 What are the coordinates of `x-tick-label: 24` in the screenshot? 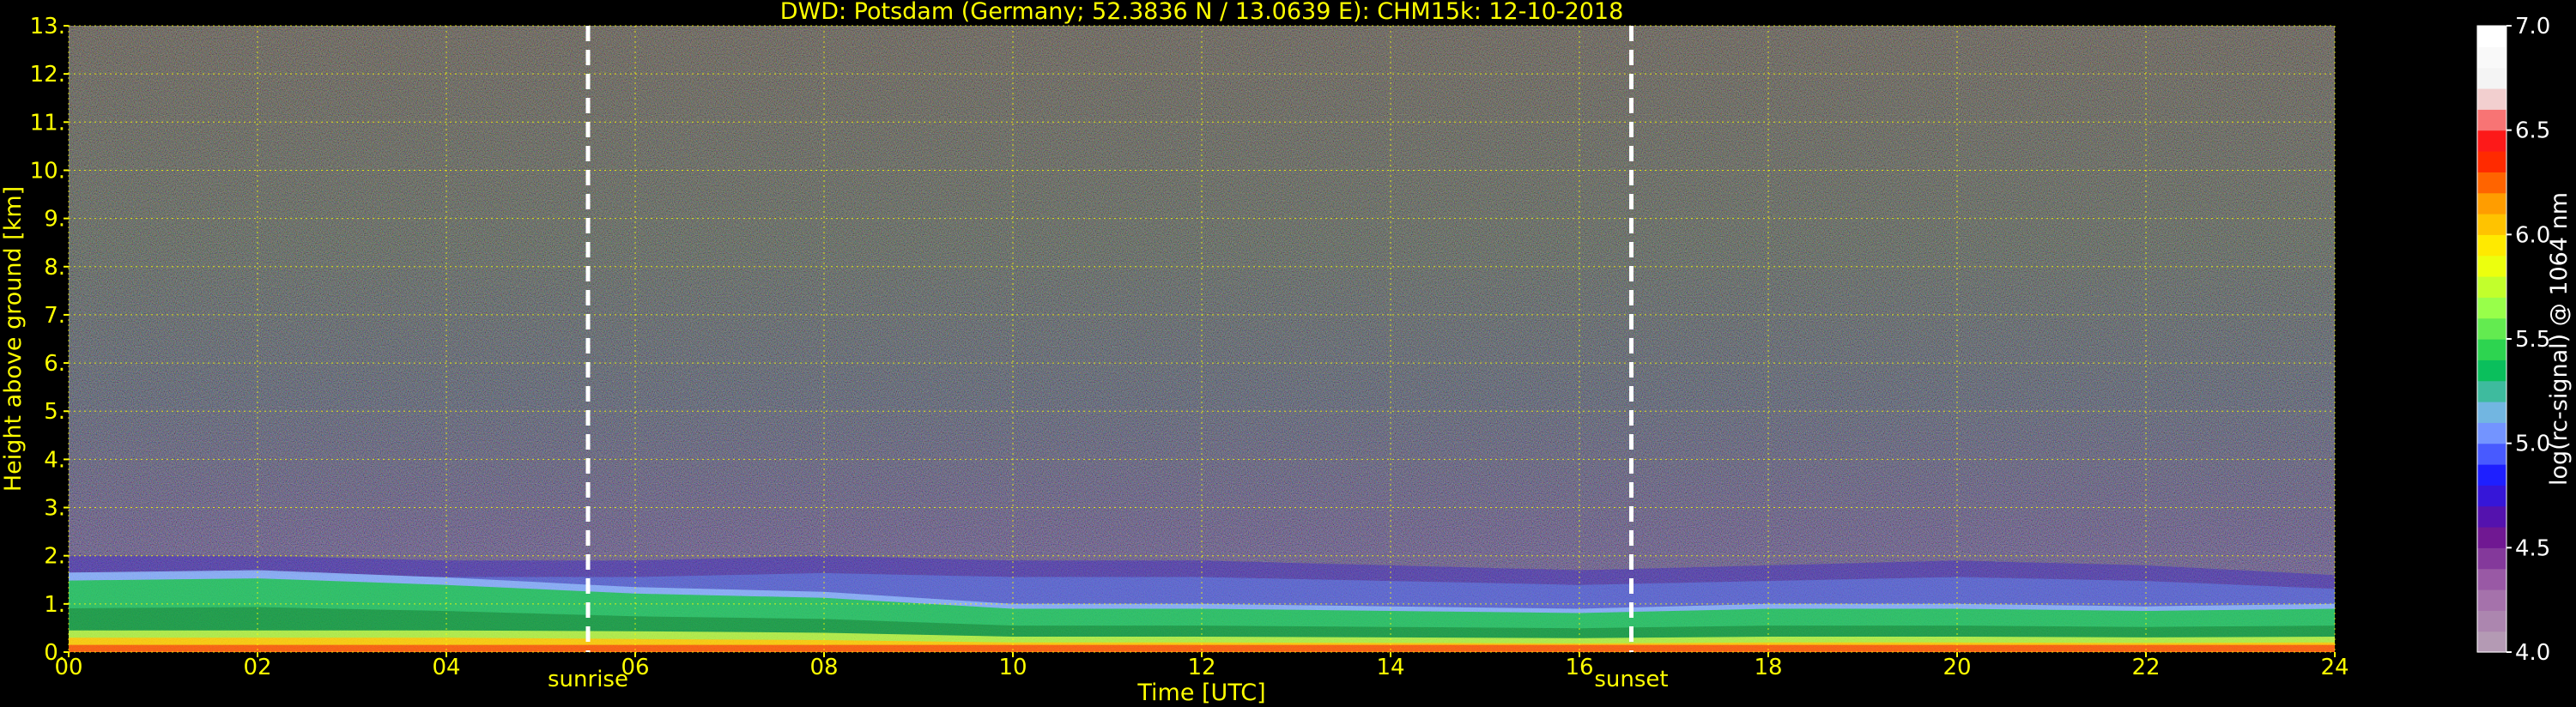 It's located at (2334, 667).